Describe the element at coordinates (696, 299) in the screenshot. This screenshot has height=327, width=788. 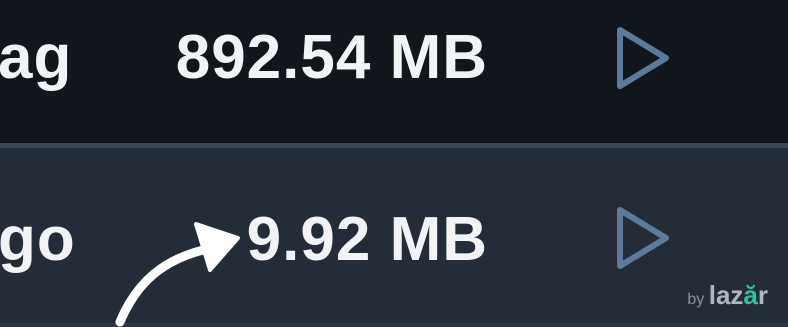
I see `watermark-prefix: by` at that location.